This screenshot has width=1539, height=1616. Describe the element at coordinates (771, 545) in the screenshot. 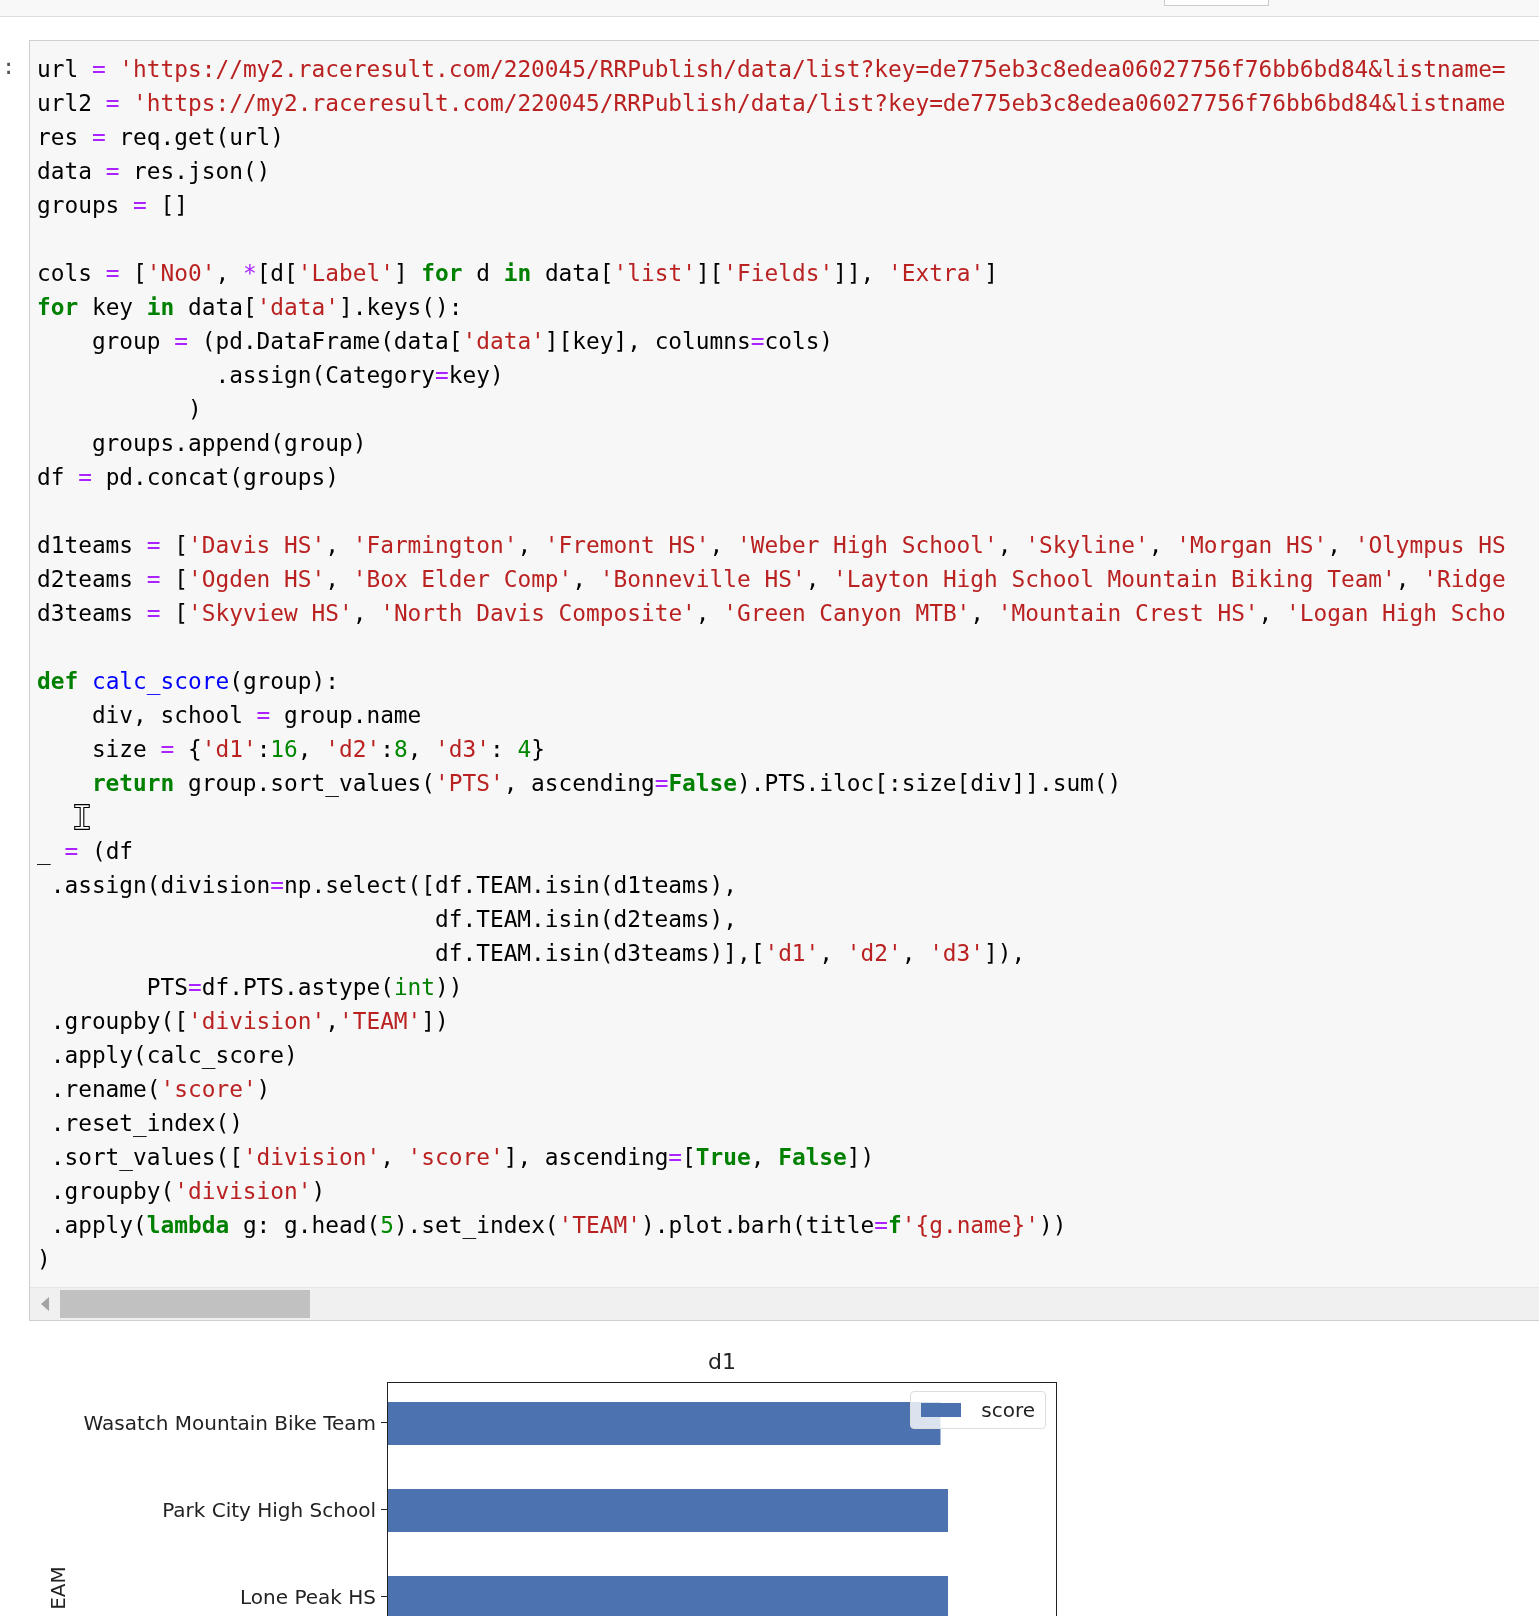

I see `code-line: d1teams = ['Davis HS', 'Farmington', 'Fremont HS', 'Weber High School', 'Skyline', 'Morgan HS', 'Olympus HS` at that location.